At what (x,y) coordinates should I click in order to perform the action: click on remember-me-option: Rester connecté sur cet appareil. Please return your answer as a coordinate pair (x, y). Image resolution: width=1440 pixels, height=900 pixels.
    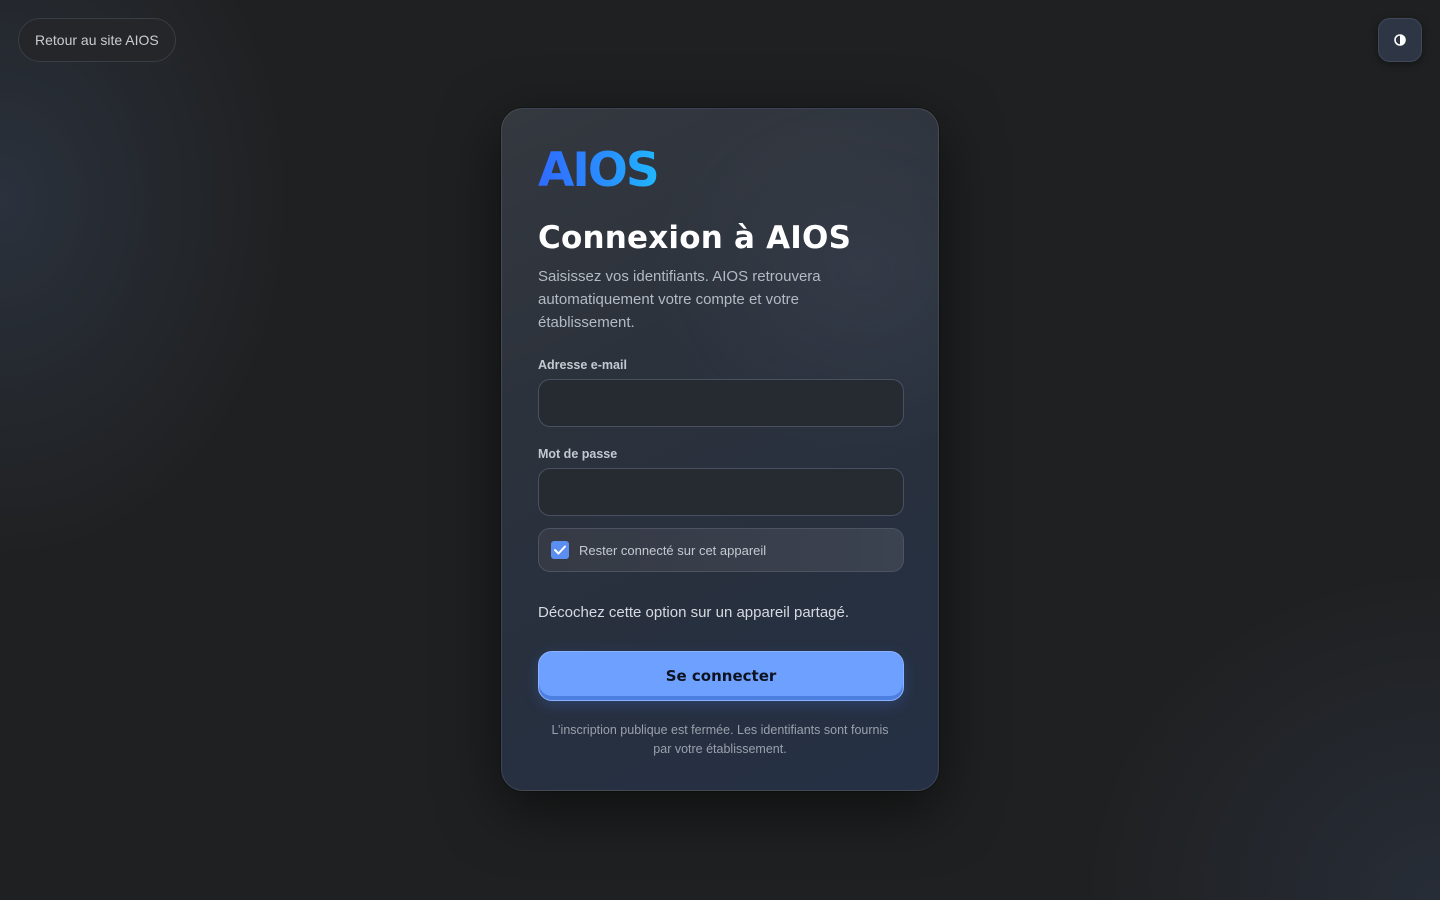
    Looking at the image, I should click on (721, 550).